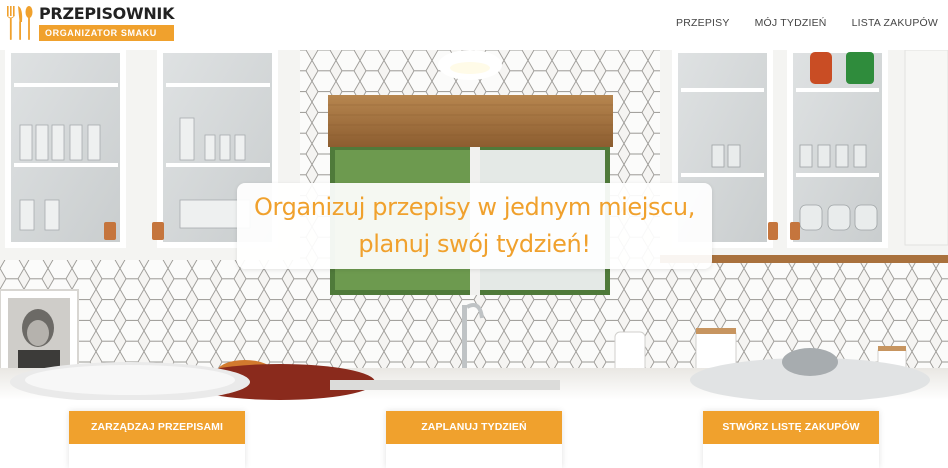  Describe the element at coordinates (895, 23) in the screenshot. I see `nav-item-lista-zakupow: LISTA ZAKUPÓW` at that location.